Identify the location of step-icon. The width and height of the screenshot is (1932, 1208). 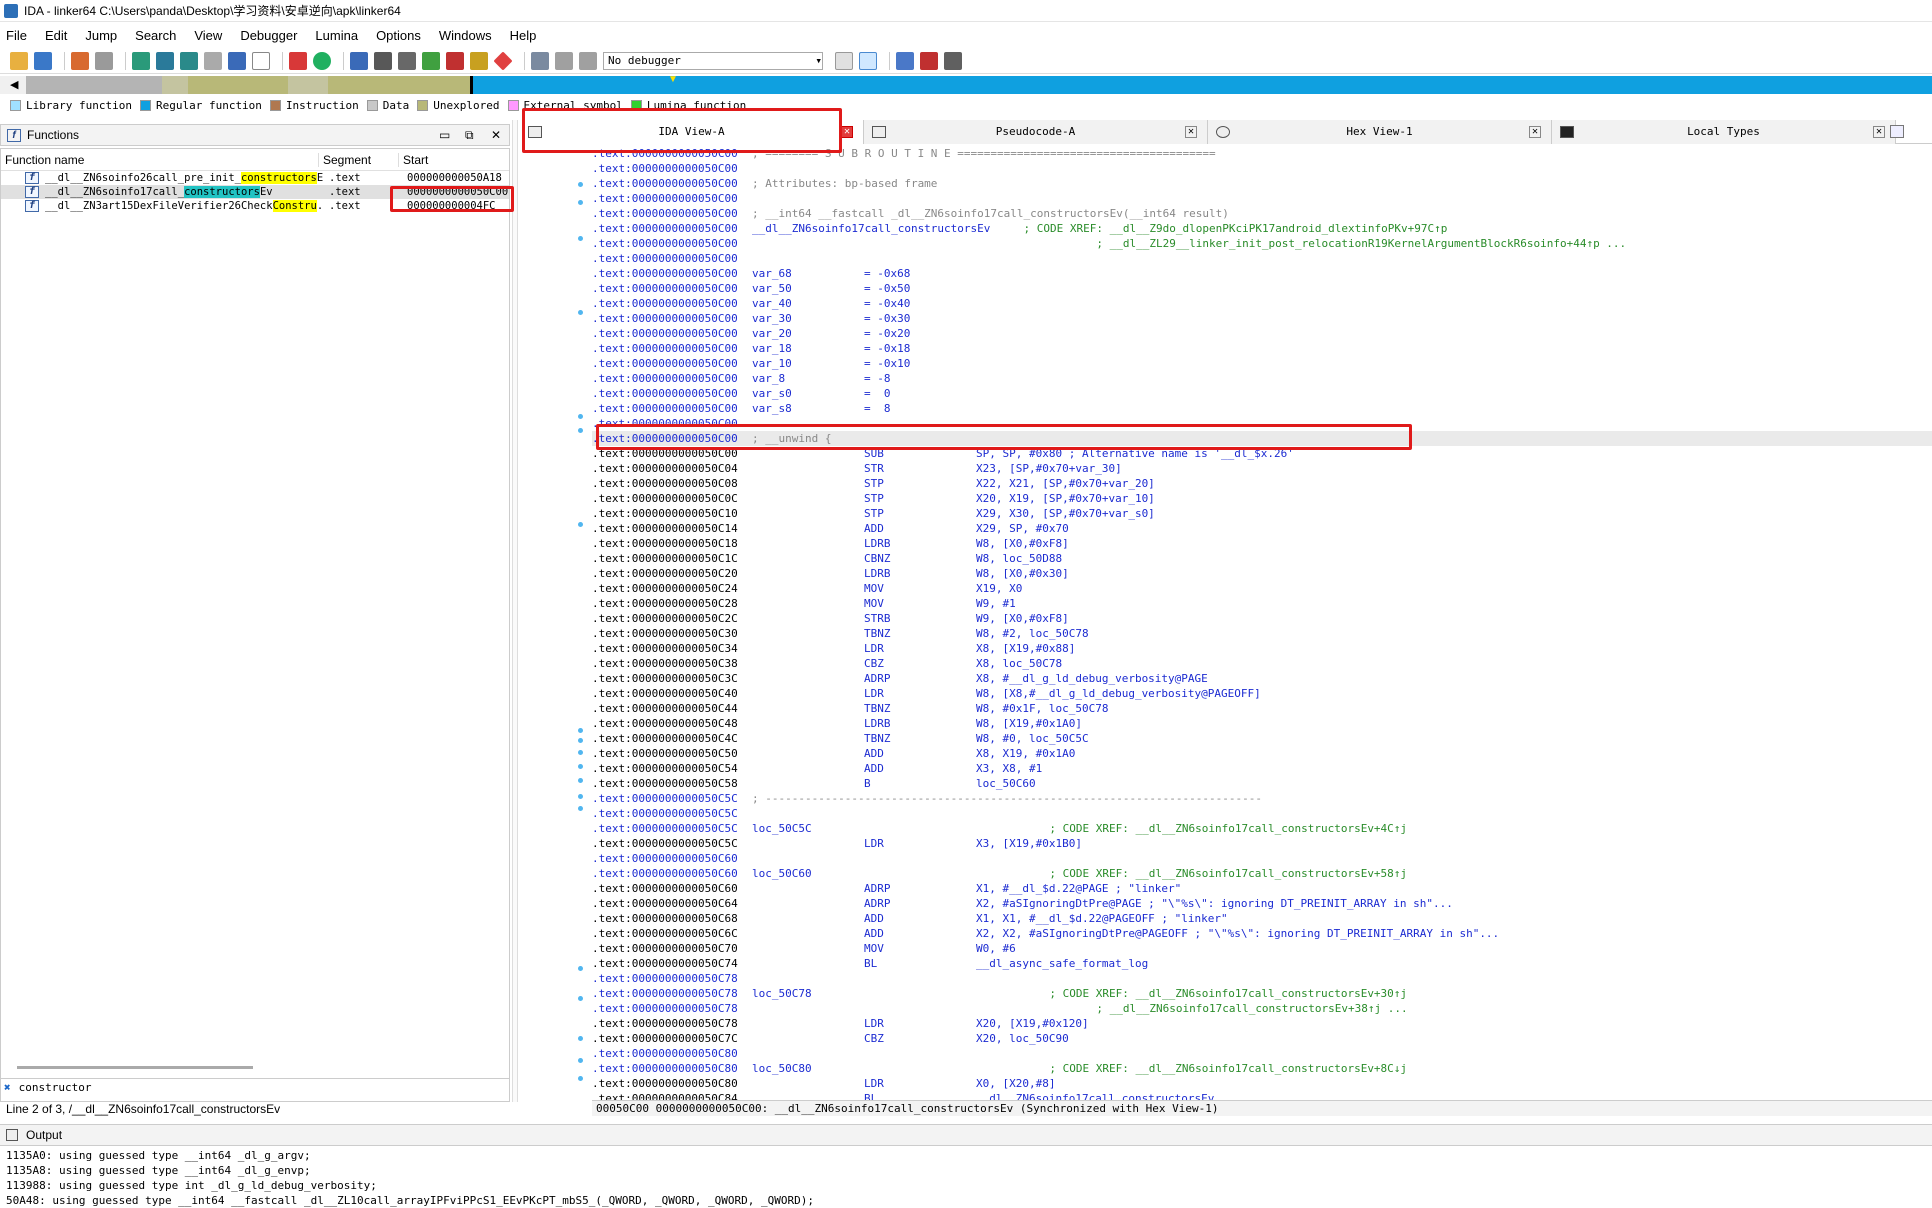
(503, 60).